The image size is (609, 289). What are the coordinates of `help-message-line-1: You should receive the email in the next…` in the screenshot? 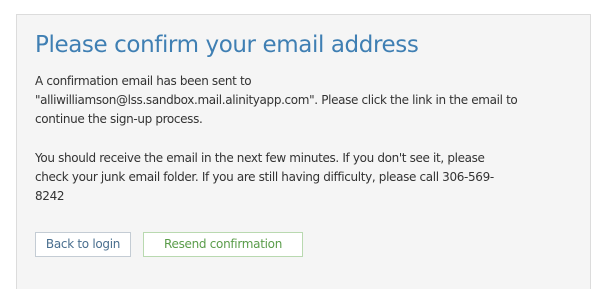 It's located at (260, 158).